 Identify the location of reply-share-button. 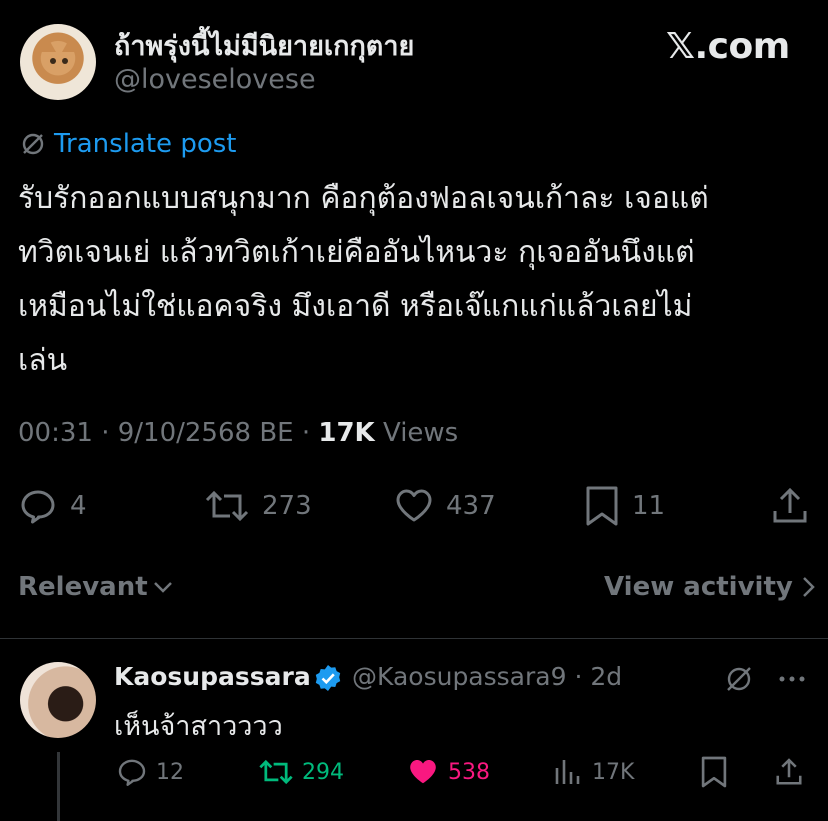
(789, 772).